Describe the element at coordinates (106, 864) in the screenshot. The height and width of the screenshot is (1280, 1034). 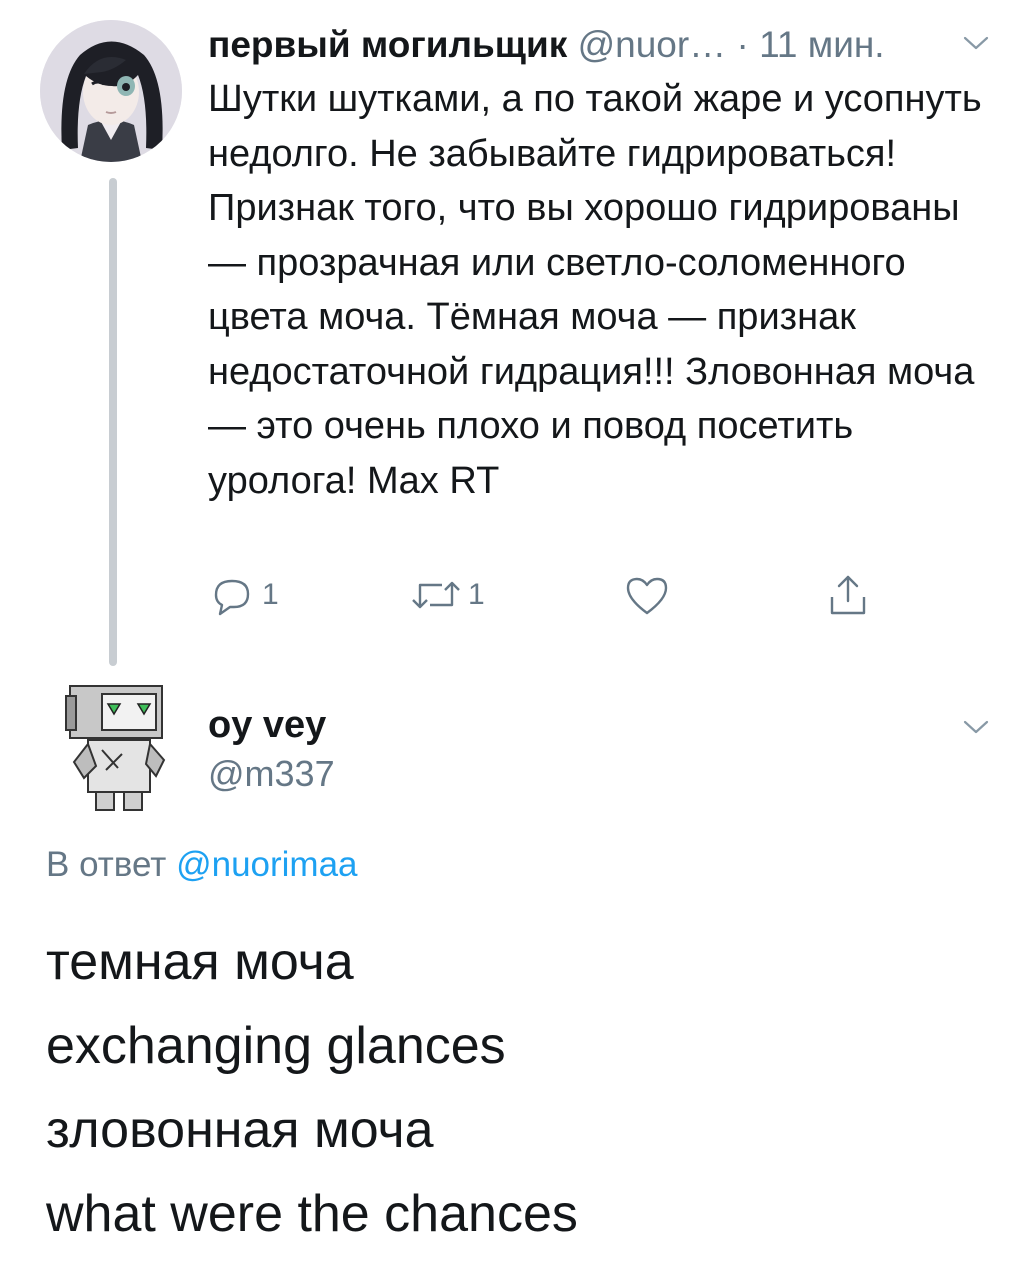
I see `replying-to-prefix: В ответ` at that location.